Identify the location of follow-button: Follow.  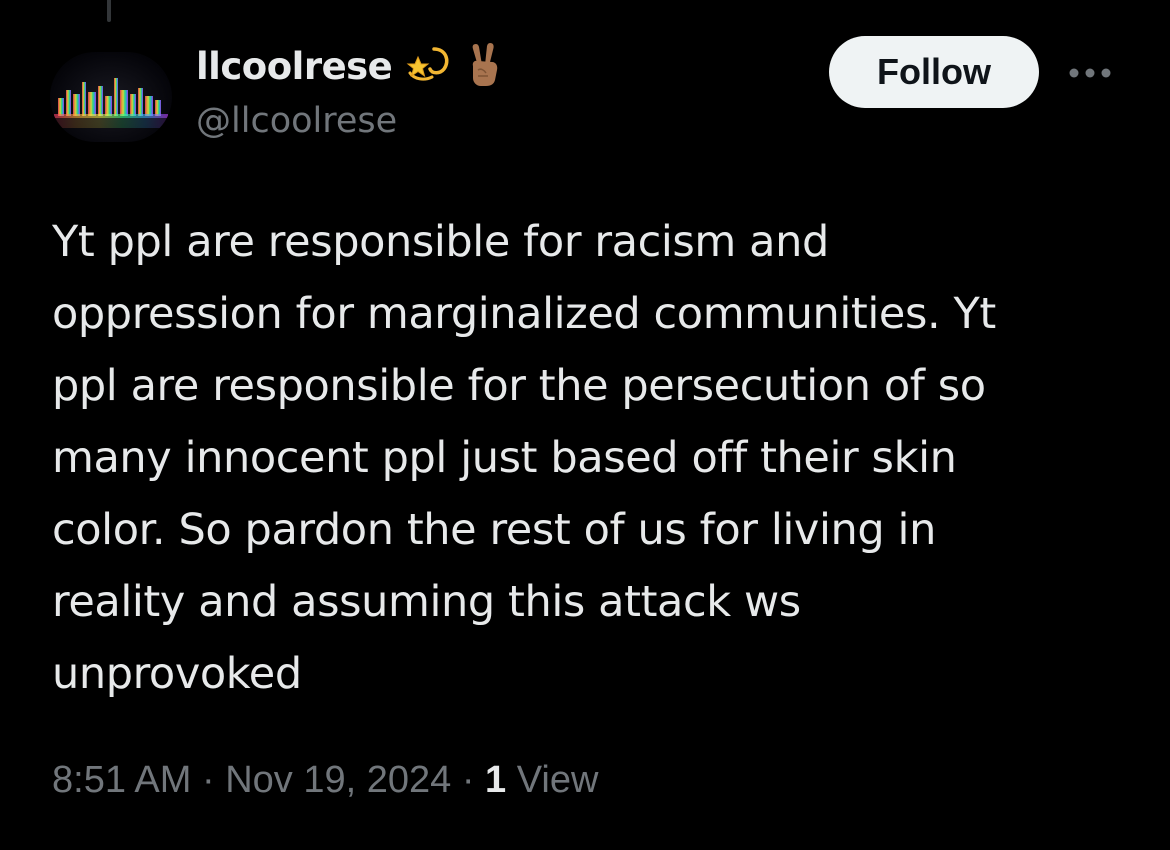
(934, 72).